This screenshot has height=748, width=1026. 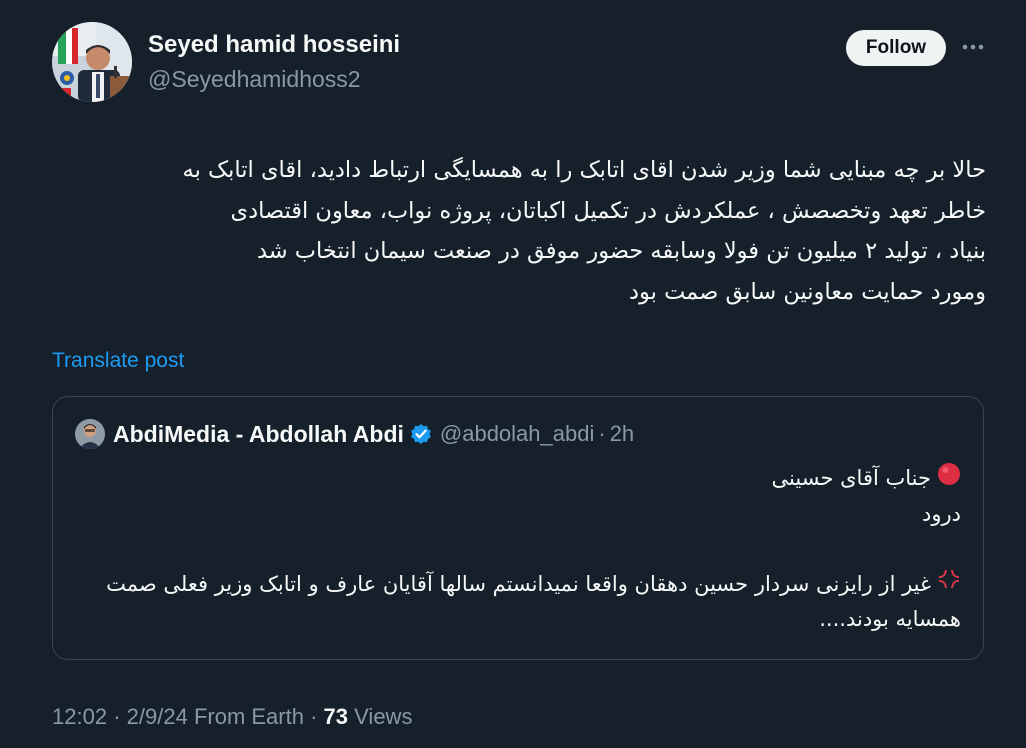 What do you see at coordinates (807, 291) in the screenshot?
I see `post-text-line: ومورد حمایت معاونین سابق صمت بود` at bounding box center [807, 291].